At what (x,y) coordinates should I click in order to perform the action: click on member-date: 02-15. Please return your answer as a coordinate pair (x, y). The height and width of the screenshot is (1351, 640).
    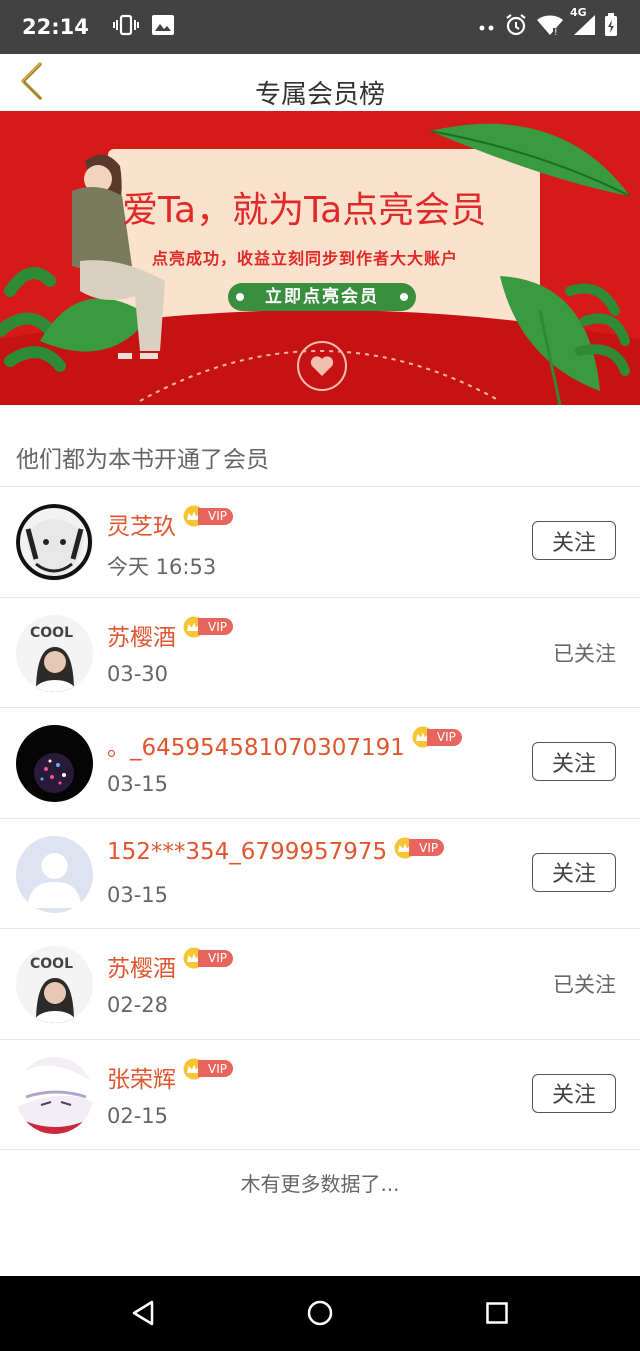
    Looking at the image, I should click on (138, 1115).